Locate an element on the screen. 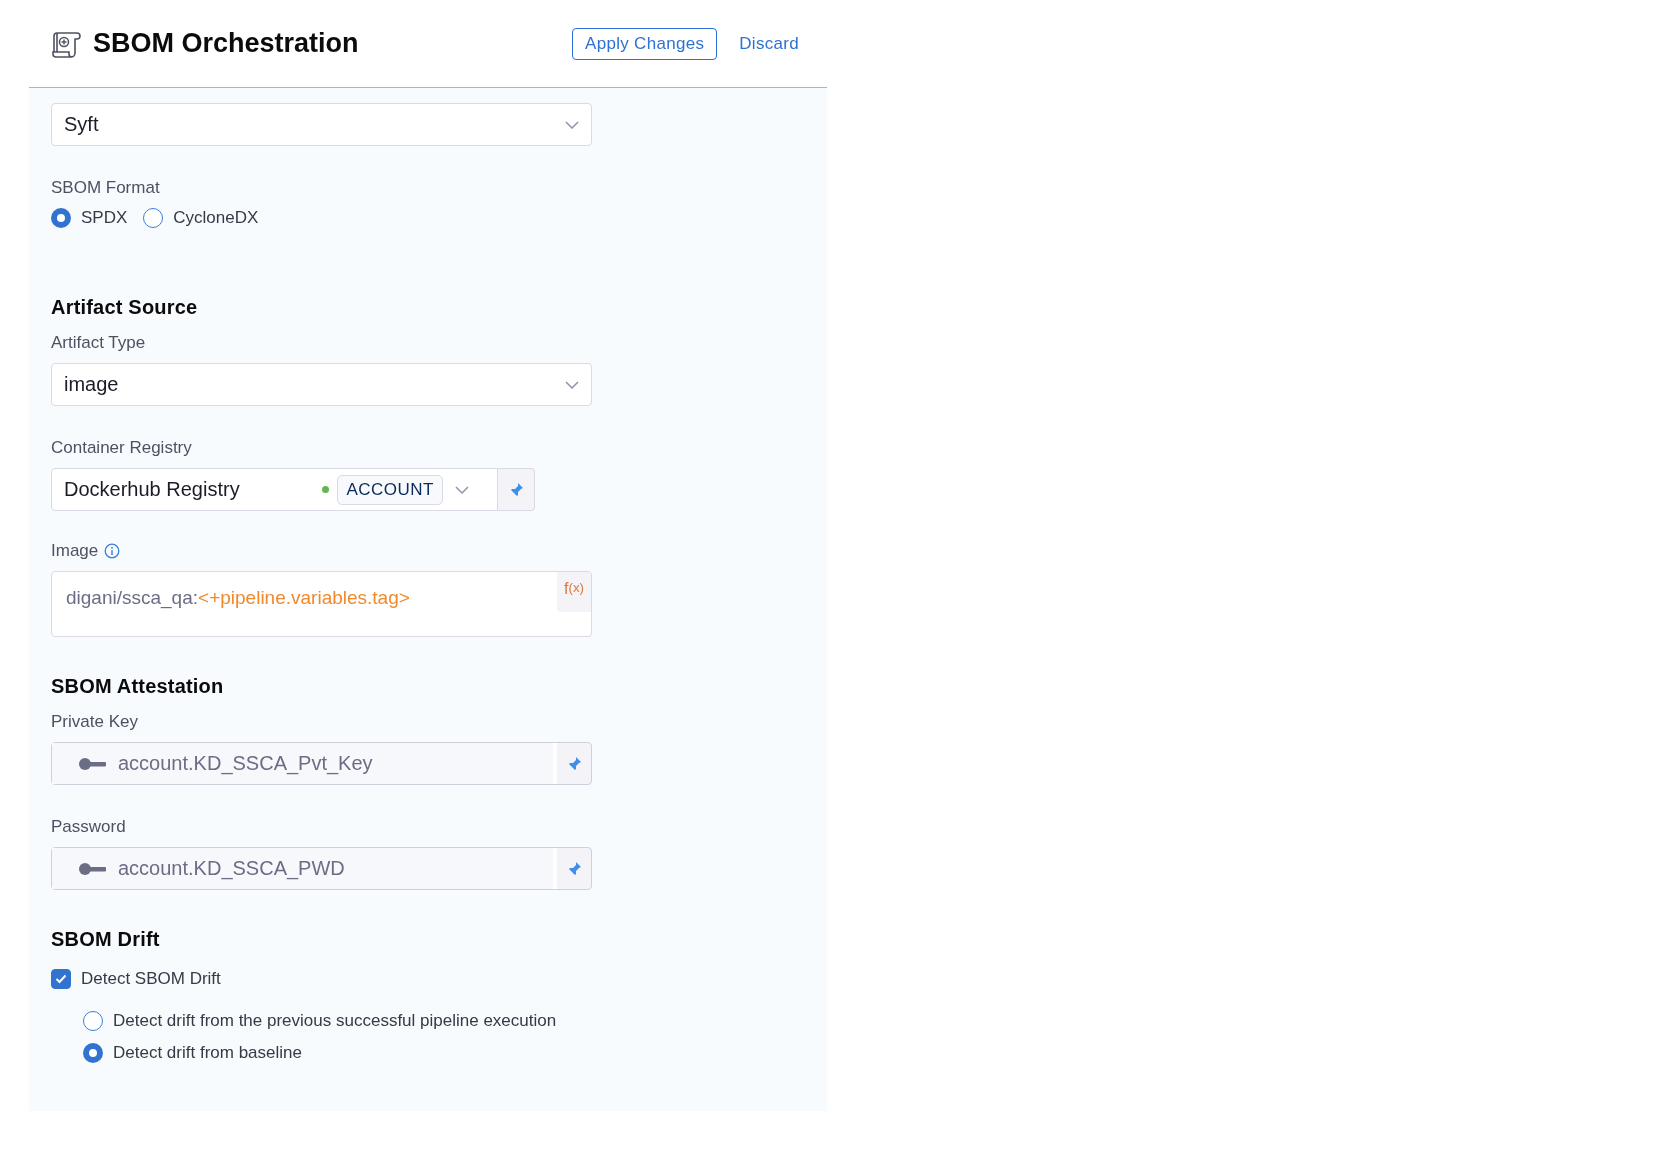  check-icon is located at coordinates (61, 979).